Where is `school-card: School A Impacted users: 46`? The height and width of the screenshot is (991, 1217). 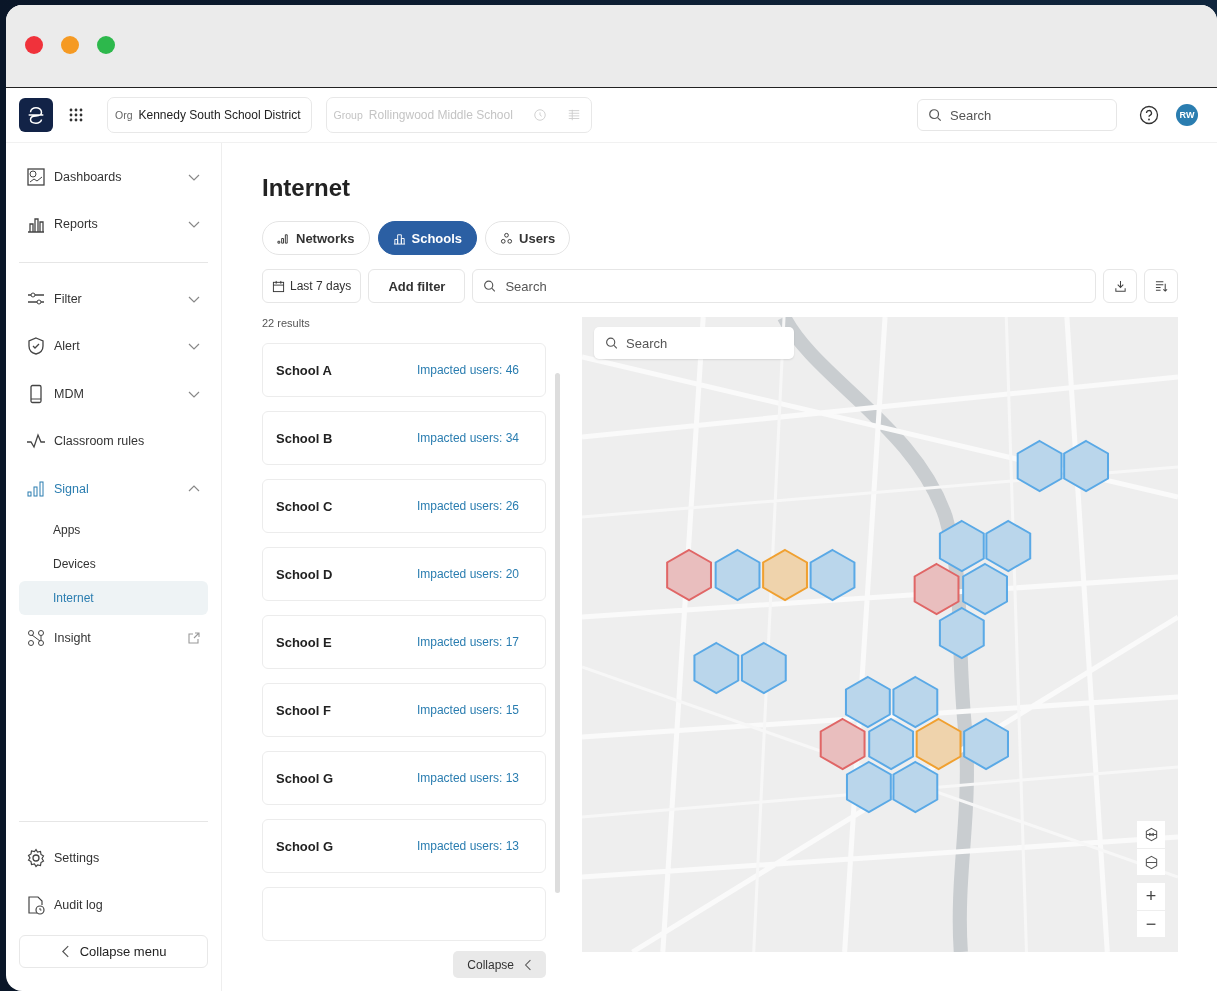 school-card: School A Impacted users: 46 is located at coordinates (404, 370).